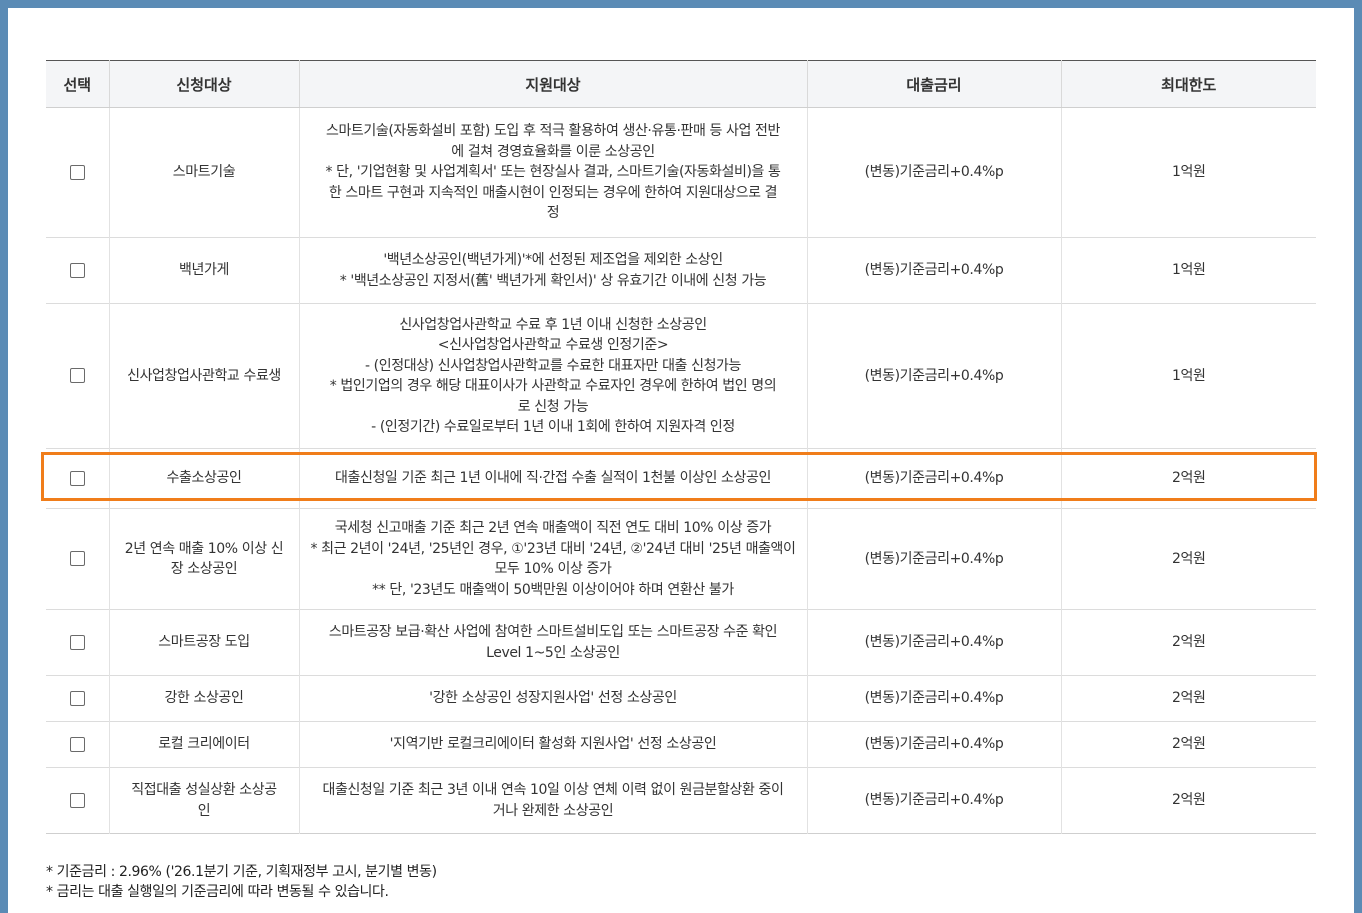  I want to click on target-text: 스마트기술, so click(204, 172).